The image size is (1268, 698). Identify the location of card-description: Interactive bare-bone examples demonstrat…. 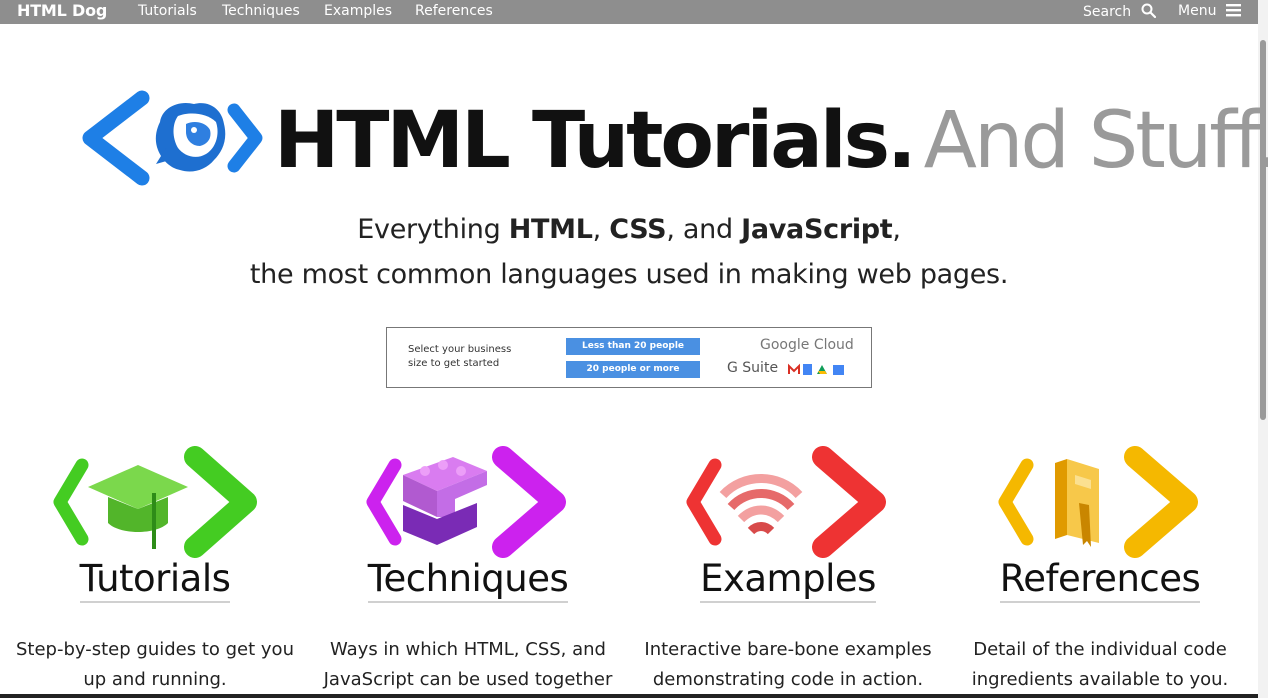
(788, 665).